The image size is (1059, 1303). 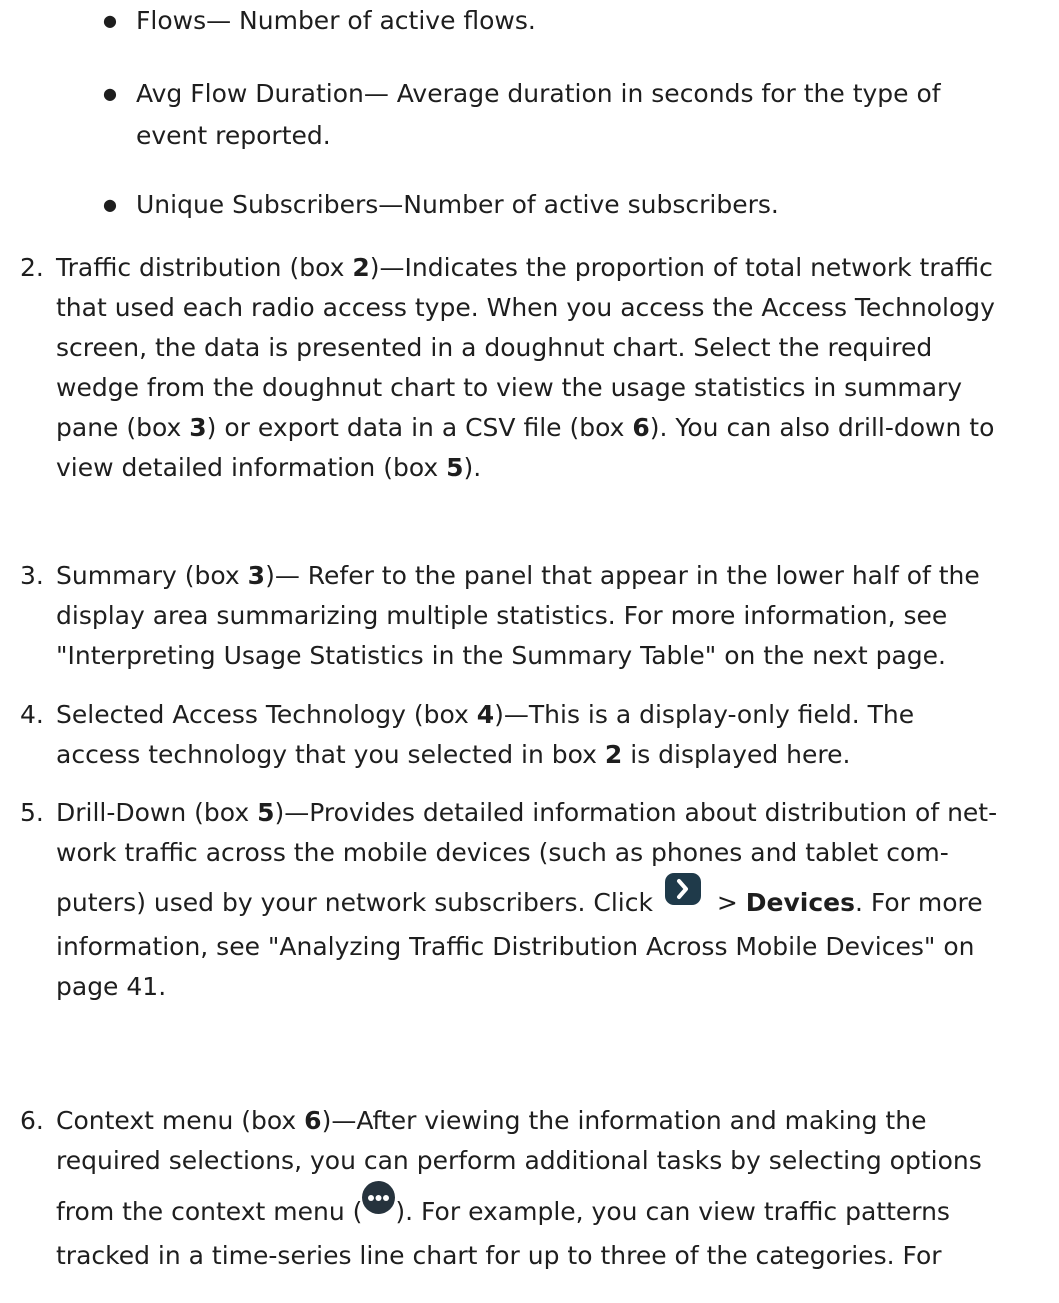 What do you see at coordinates (682, 889) in the screenshot?
I see `chevron-right-icon` at bounding box center [682, 889].